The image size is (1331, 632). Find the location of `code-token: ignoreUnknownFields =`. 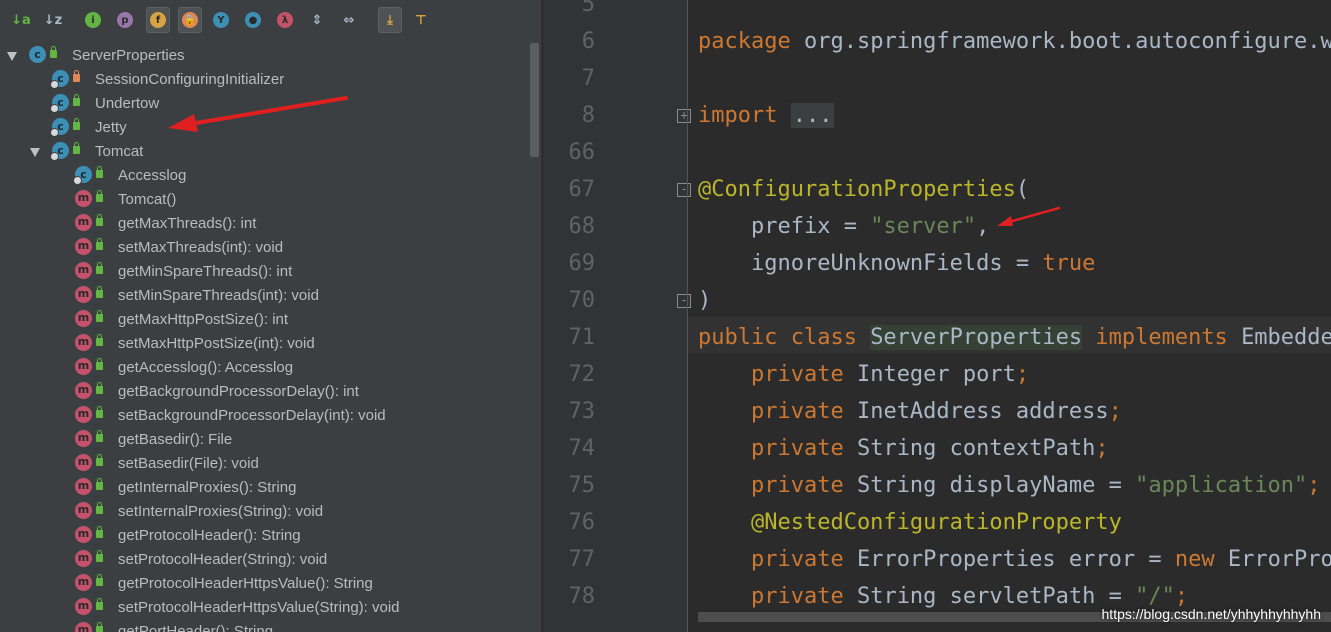

code-token: ignoreUnknownFields = is located at coordinates (870, 263).